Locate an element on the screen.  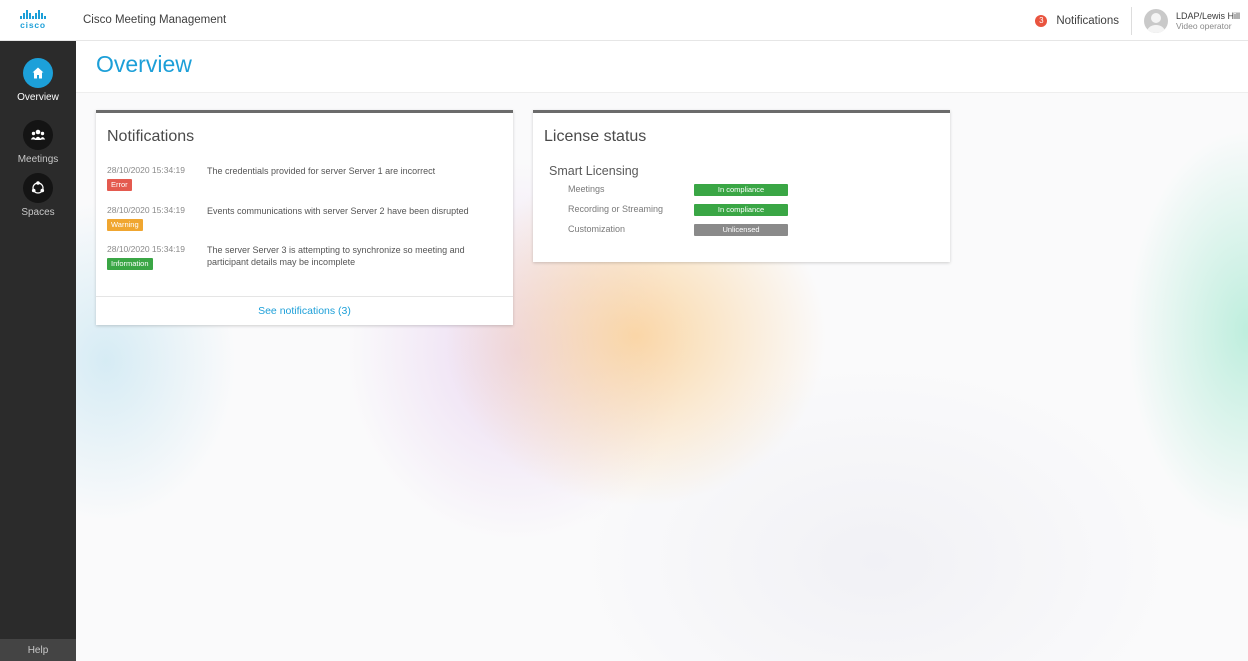
card-title: Notifications is located at coordinates (151, 136).